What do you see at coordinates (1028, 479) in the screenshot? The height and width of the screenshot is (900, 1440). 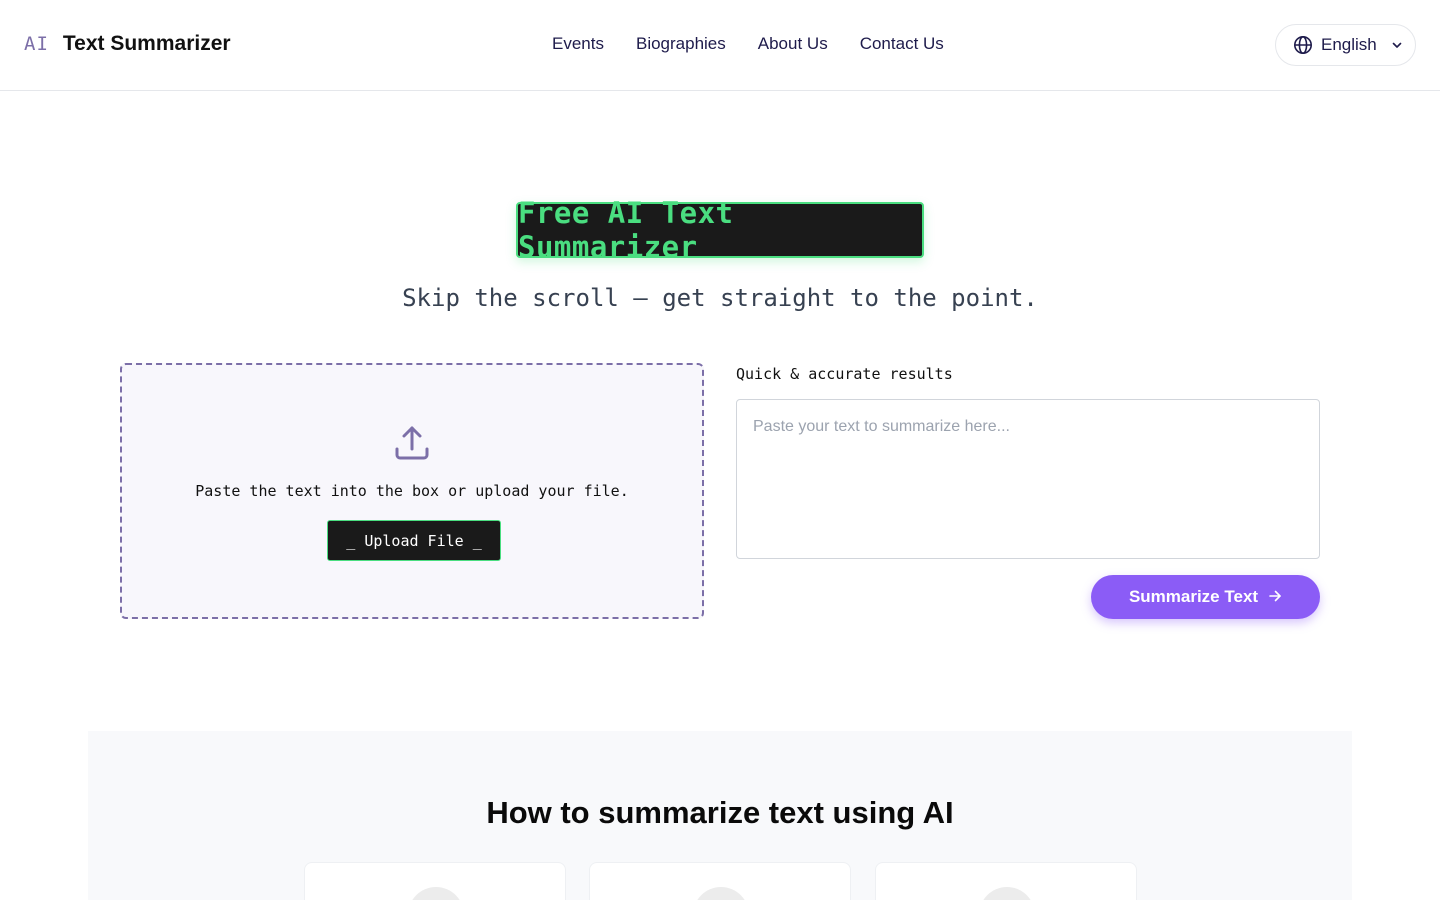 I see `summarize-text-input` at bounding box center [1028, 479].